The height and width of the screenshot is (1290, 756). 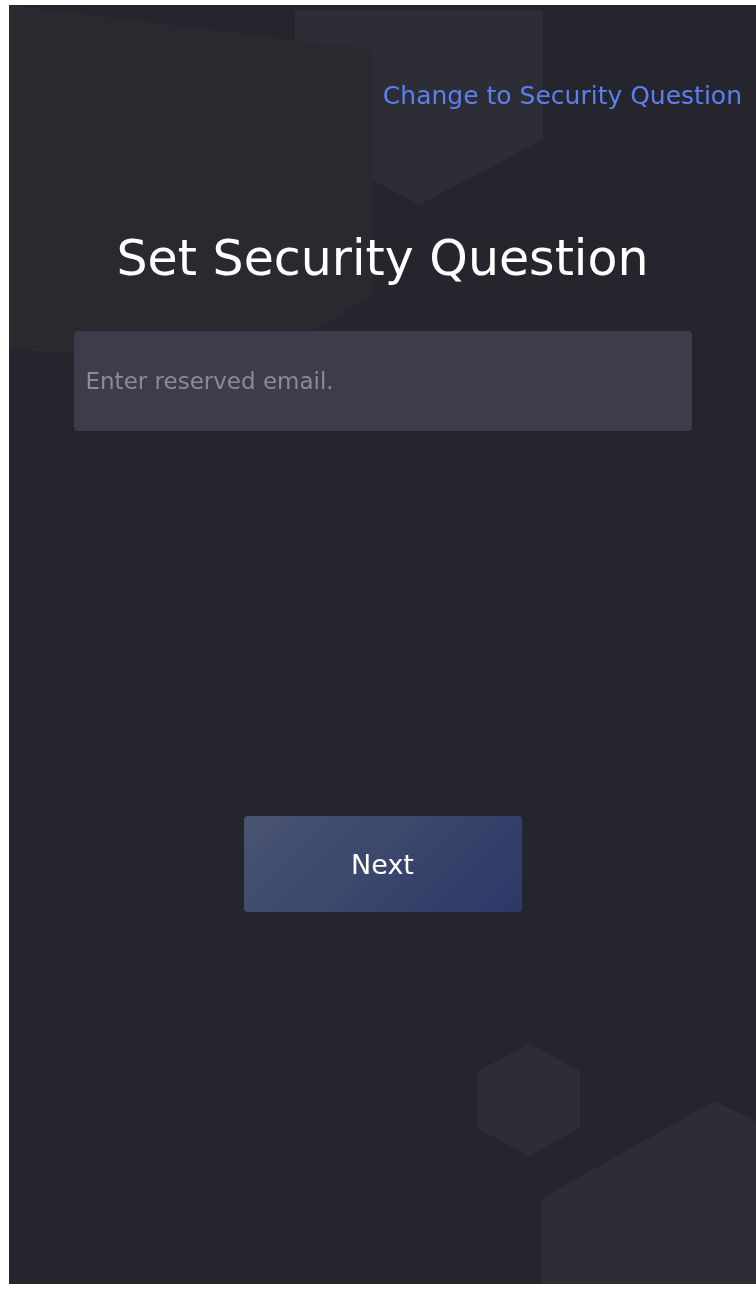 What do you see at coordinates (382, 258) in the screenshot?
I see `page-title: Set Security Question` at bounding box center [382, 258].